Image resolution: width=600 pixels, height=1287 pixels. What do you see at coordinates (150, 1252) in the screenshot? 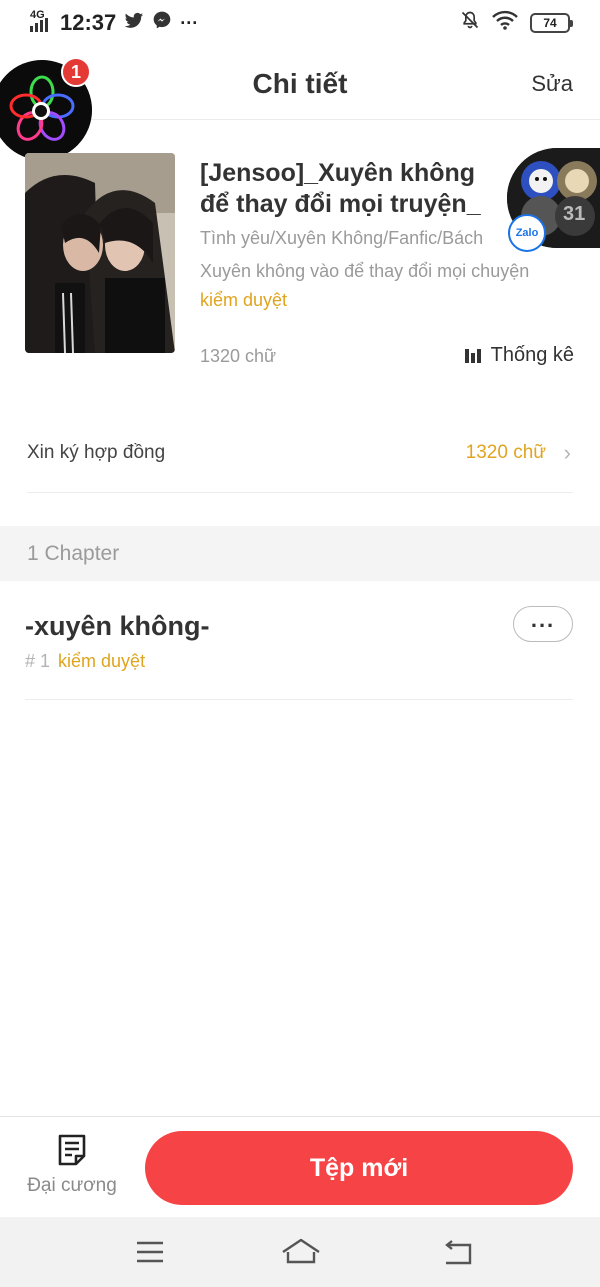
I see `menu-icon` at bounding box center [150, 1252].